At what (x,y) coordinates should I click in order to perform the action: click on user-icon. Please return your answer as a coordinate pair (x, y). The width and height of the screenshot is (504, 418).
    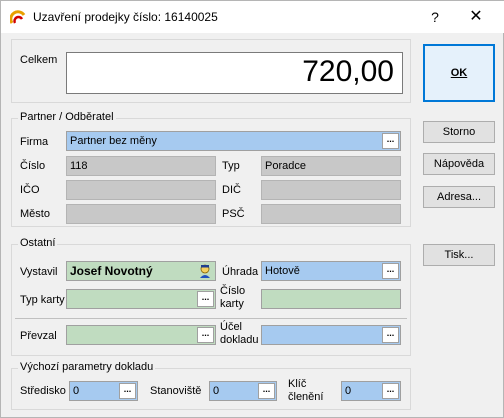
    Looking at the image, I should click on (205, 271).